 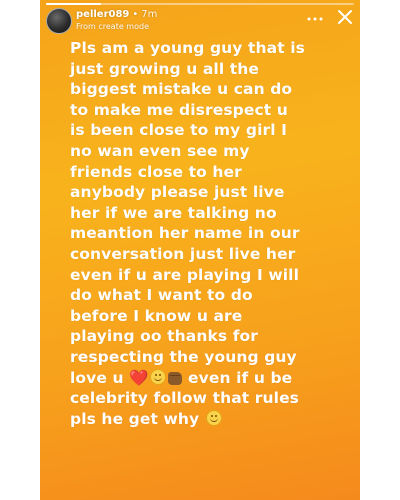 What do you see at coordinates (112, 26) in the screenshot?
I see `create-mode-label: From create mode` at bounding box center [112, 26].